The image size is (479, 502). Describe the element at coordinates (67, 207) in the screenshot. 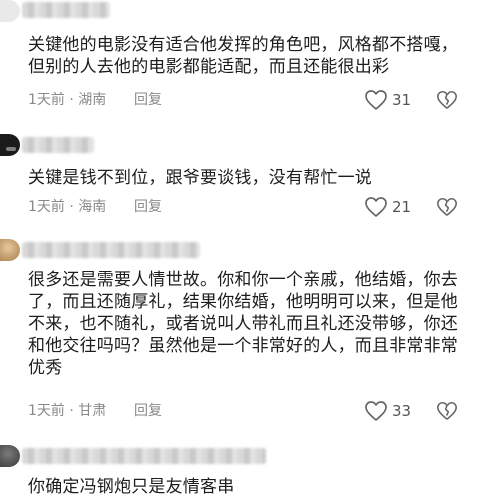

I see `comment-meta: 1天前 · 海南` at that location.